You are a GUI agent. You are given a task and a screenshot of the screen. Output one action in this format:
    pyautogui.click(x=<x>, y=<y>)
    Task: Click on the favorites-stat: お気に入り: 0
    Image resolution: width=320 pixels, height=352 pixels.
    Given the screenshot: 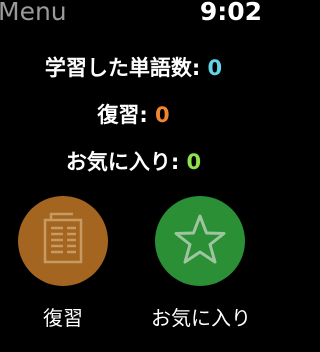 What is the action you would take?
    pyautogui.click(x=133, y=161)
    